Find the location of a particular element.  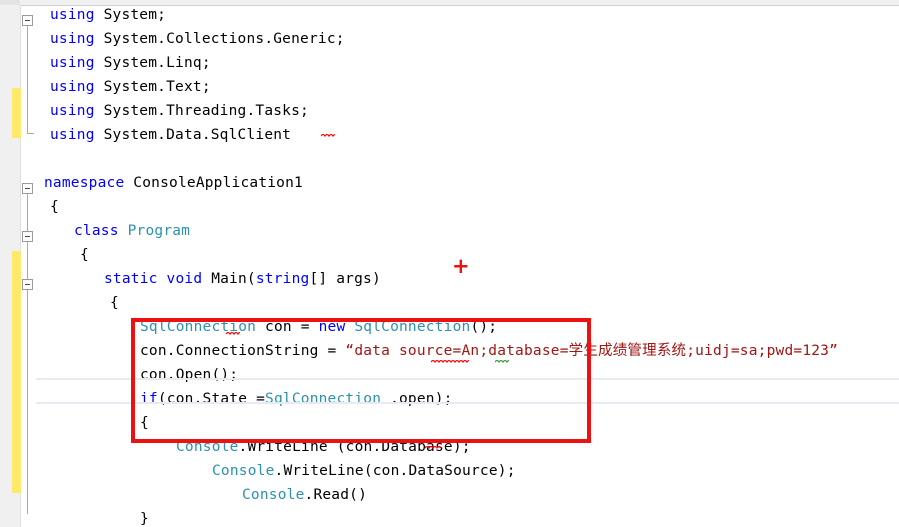

code-token: System.Linq; is located at coordinates (152, 63).